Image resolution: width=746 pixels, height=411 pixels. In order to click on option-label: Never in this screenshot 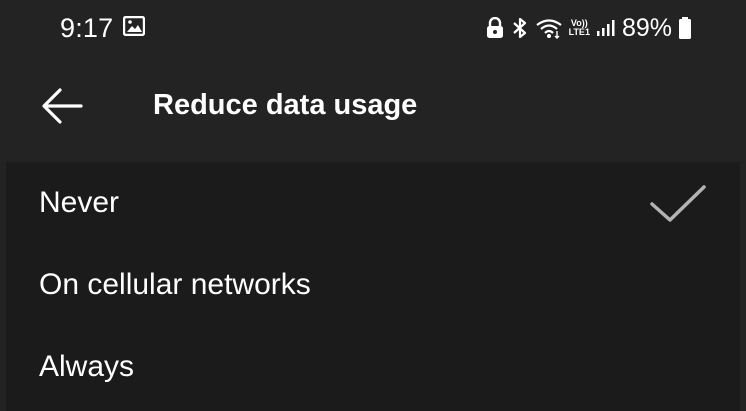, I will do `click(79, 202)`.